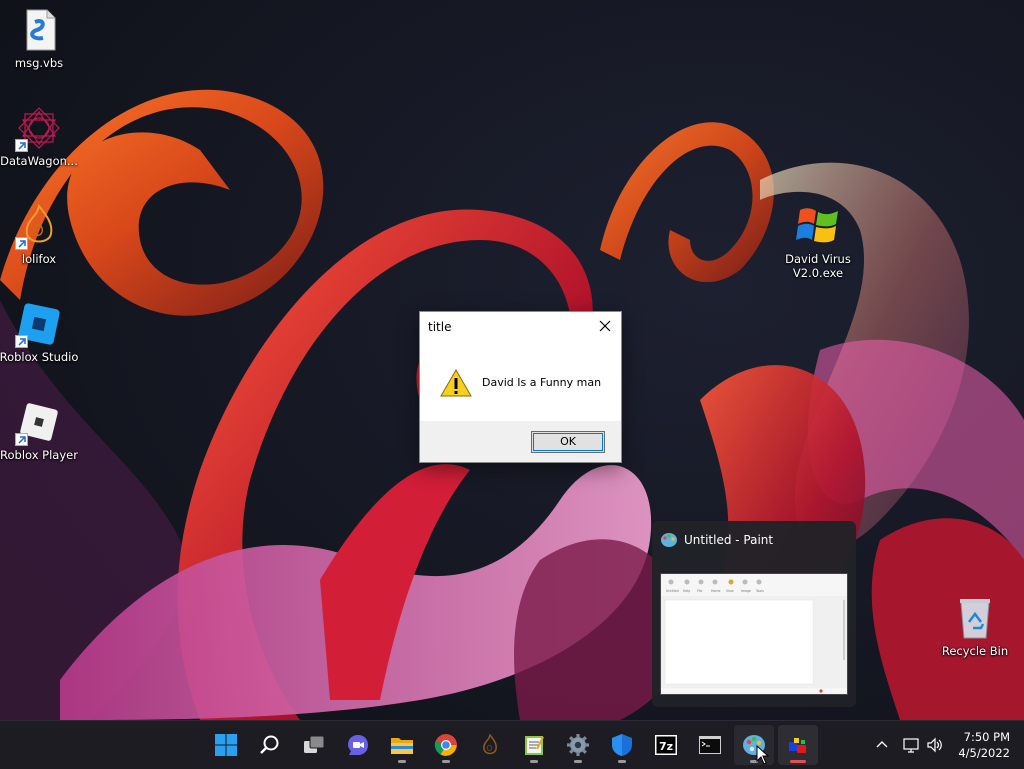 The image size is (1024, 769). Describe the element at coordinates (39, 30) in the screenshot. I see `script-file-icon` at that location.